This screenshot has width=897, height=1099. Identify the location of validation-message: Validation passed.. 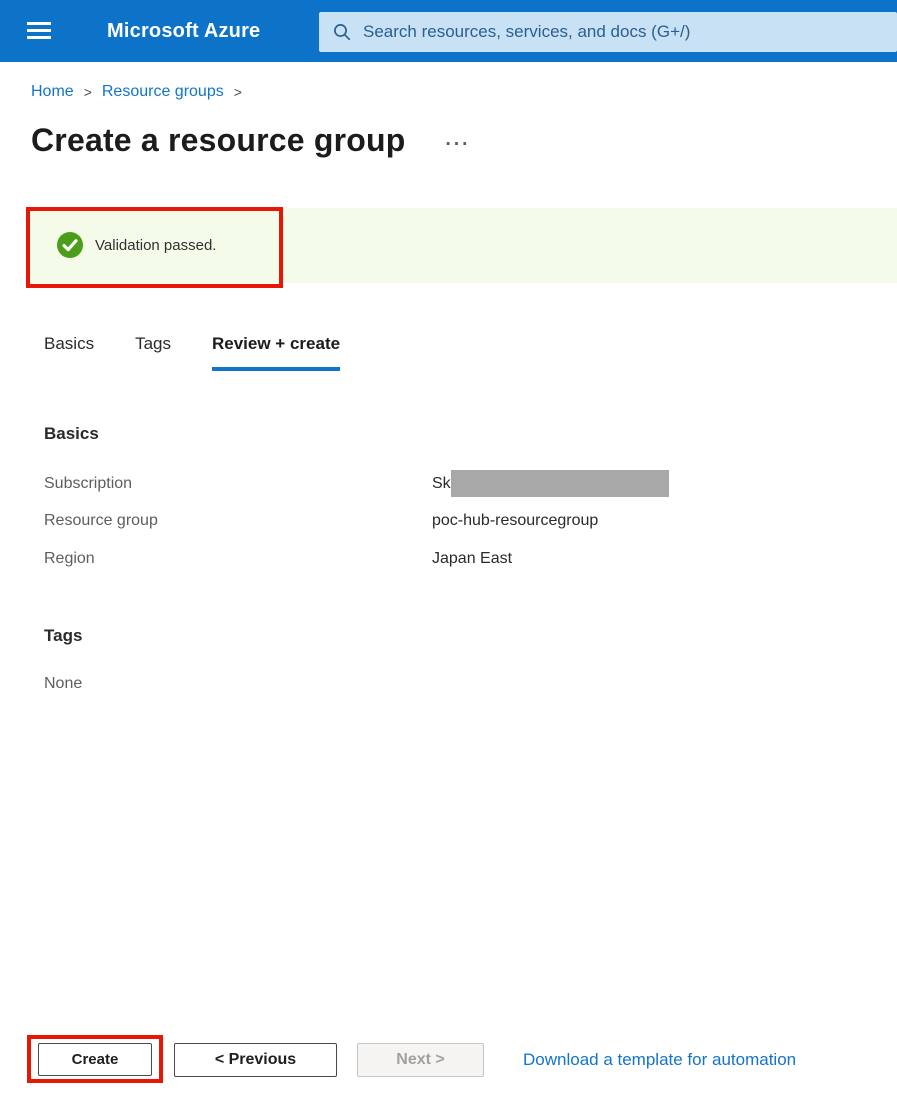
(156, 245).